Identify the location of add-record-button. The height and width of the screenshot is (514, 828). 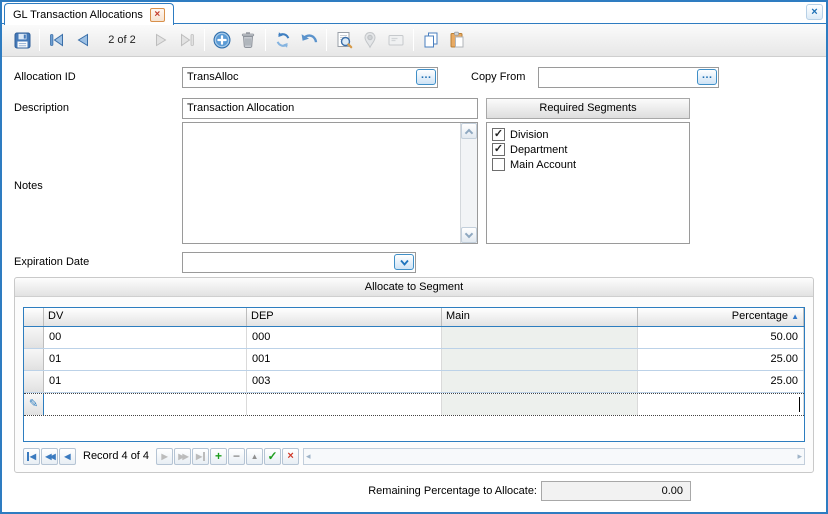
(222, 40).